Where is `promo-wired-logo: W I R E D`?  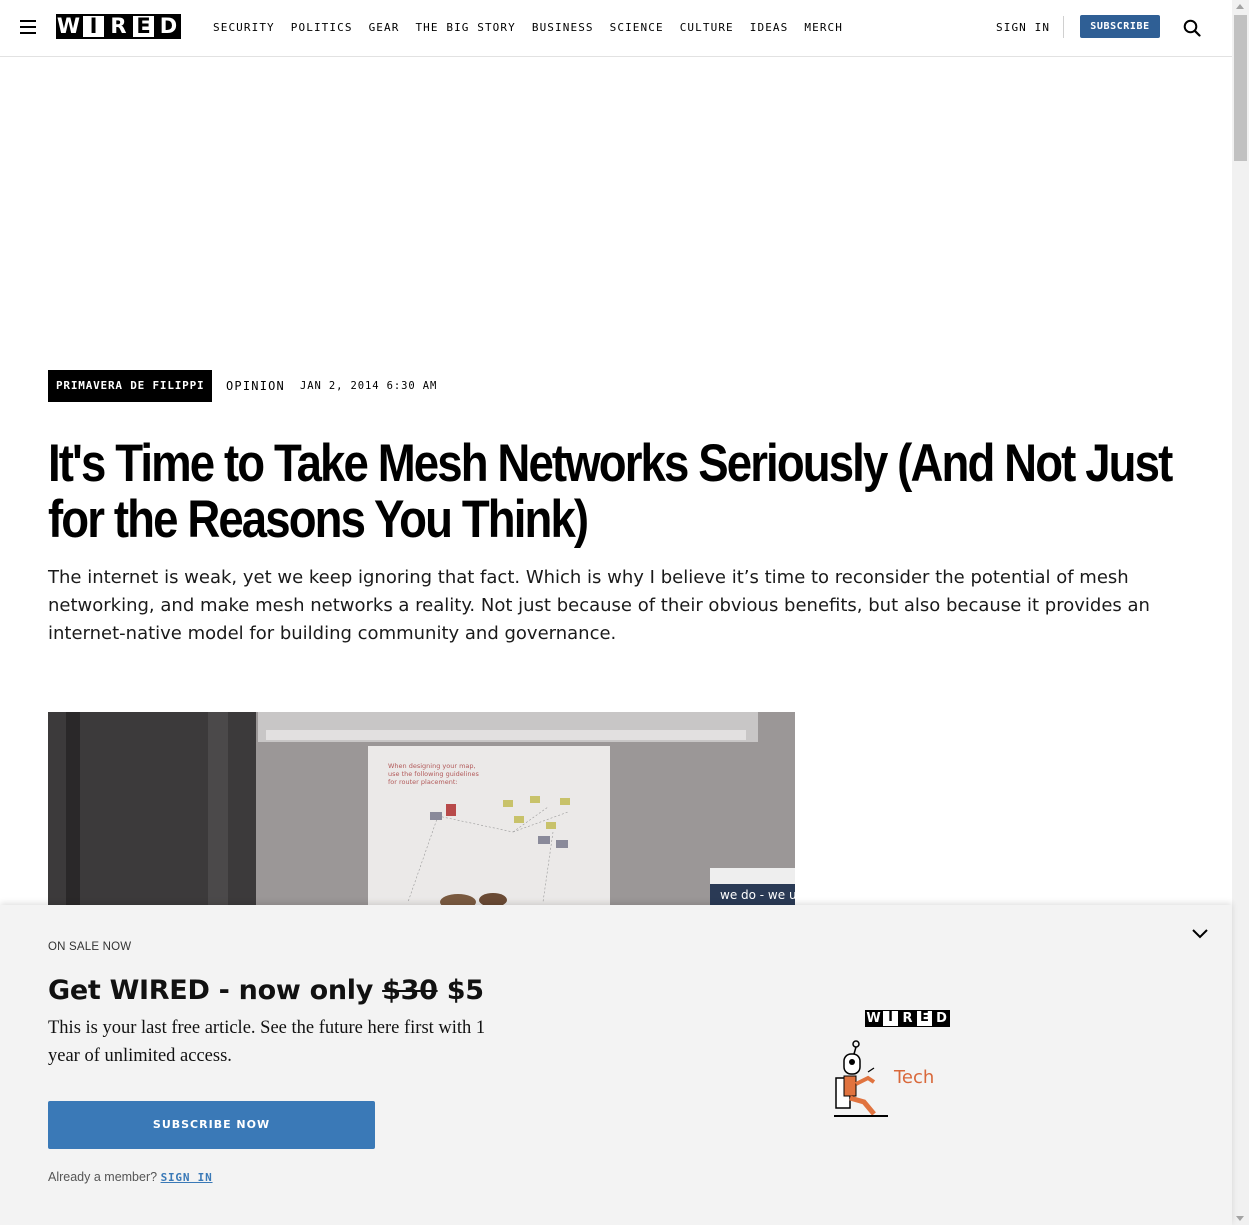
promo-wired-logo: W I R E D is located at coordinates (907, 1019).